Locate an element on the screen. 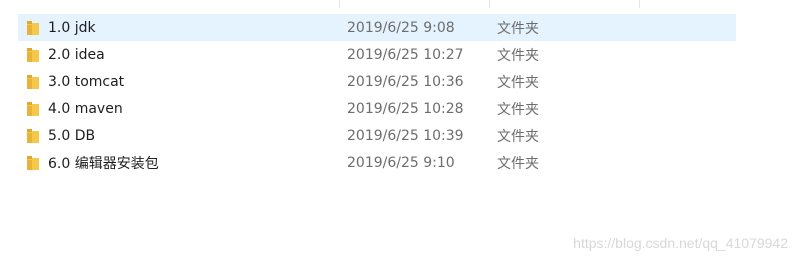  file-row: 6.0 编辑器安装包 2019/6/25 9:10 文件夹 is located at coordinates (377, 162).